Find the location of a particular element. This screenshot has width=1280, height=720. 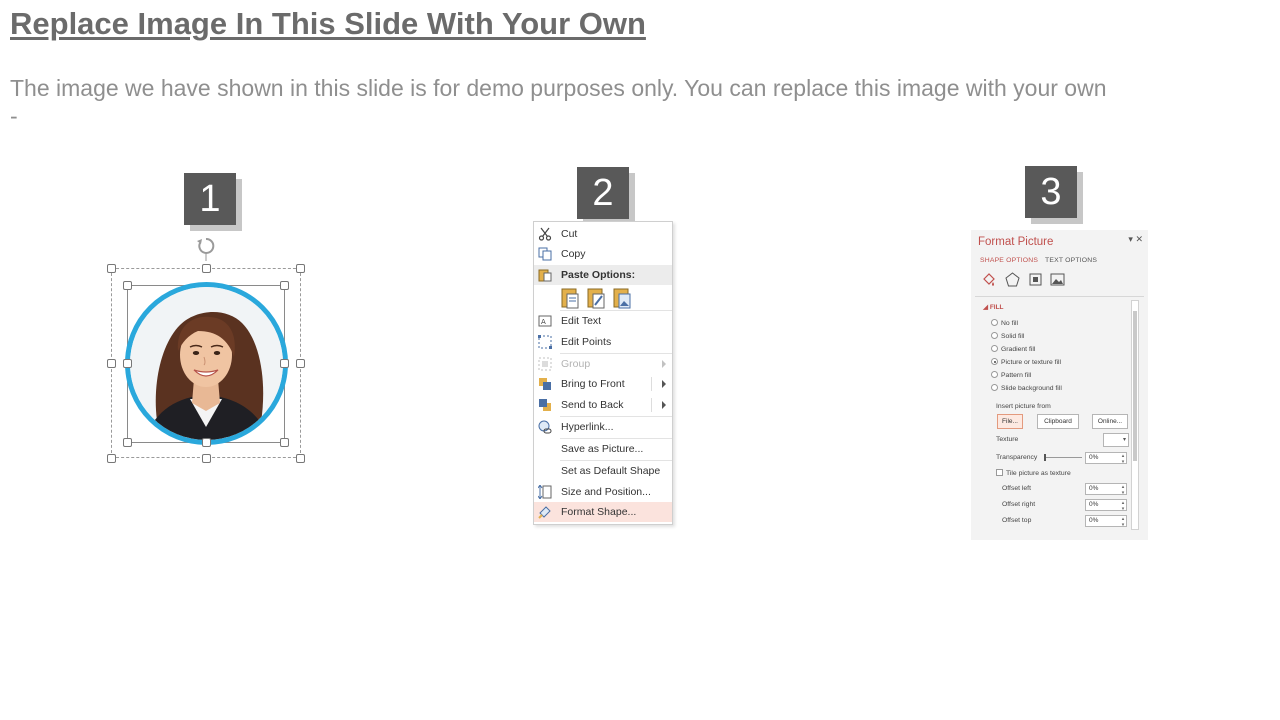

resize-handle-outer-tr is located at coordinates (300, 268).